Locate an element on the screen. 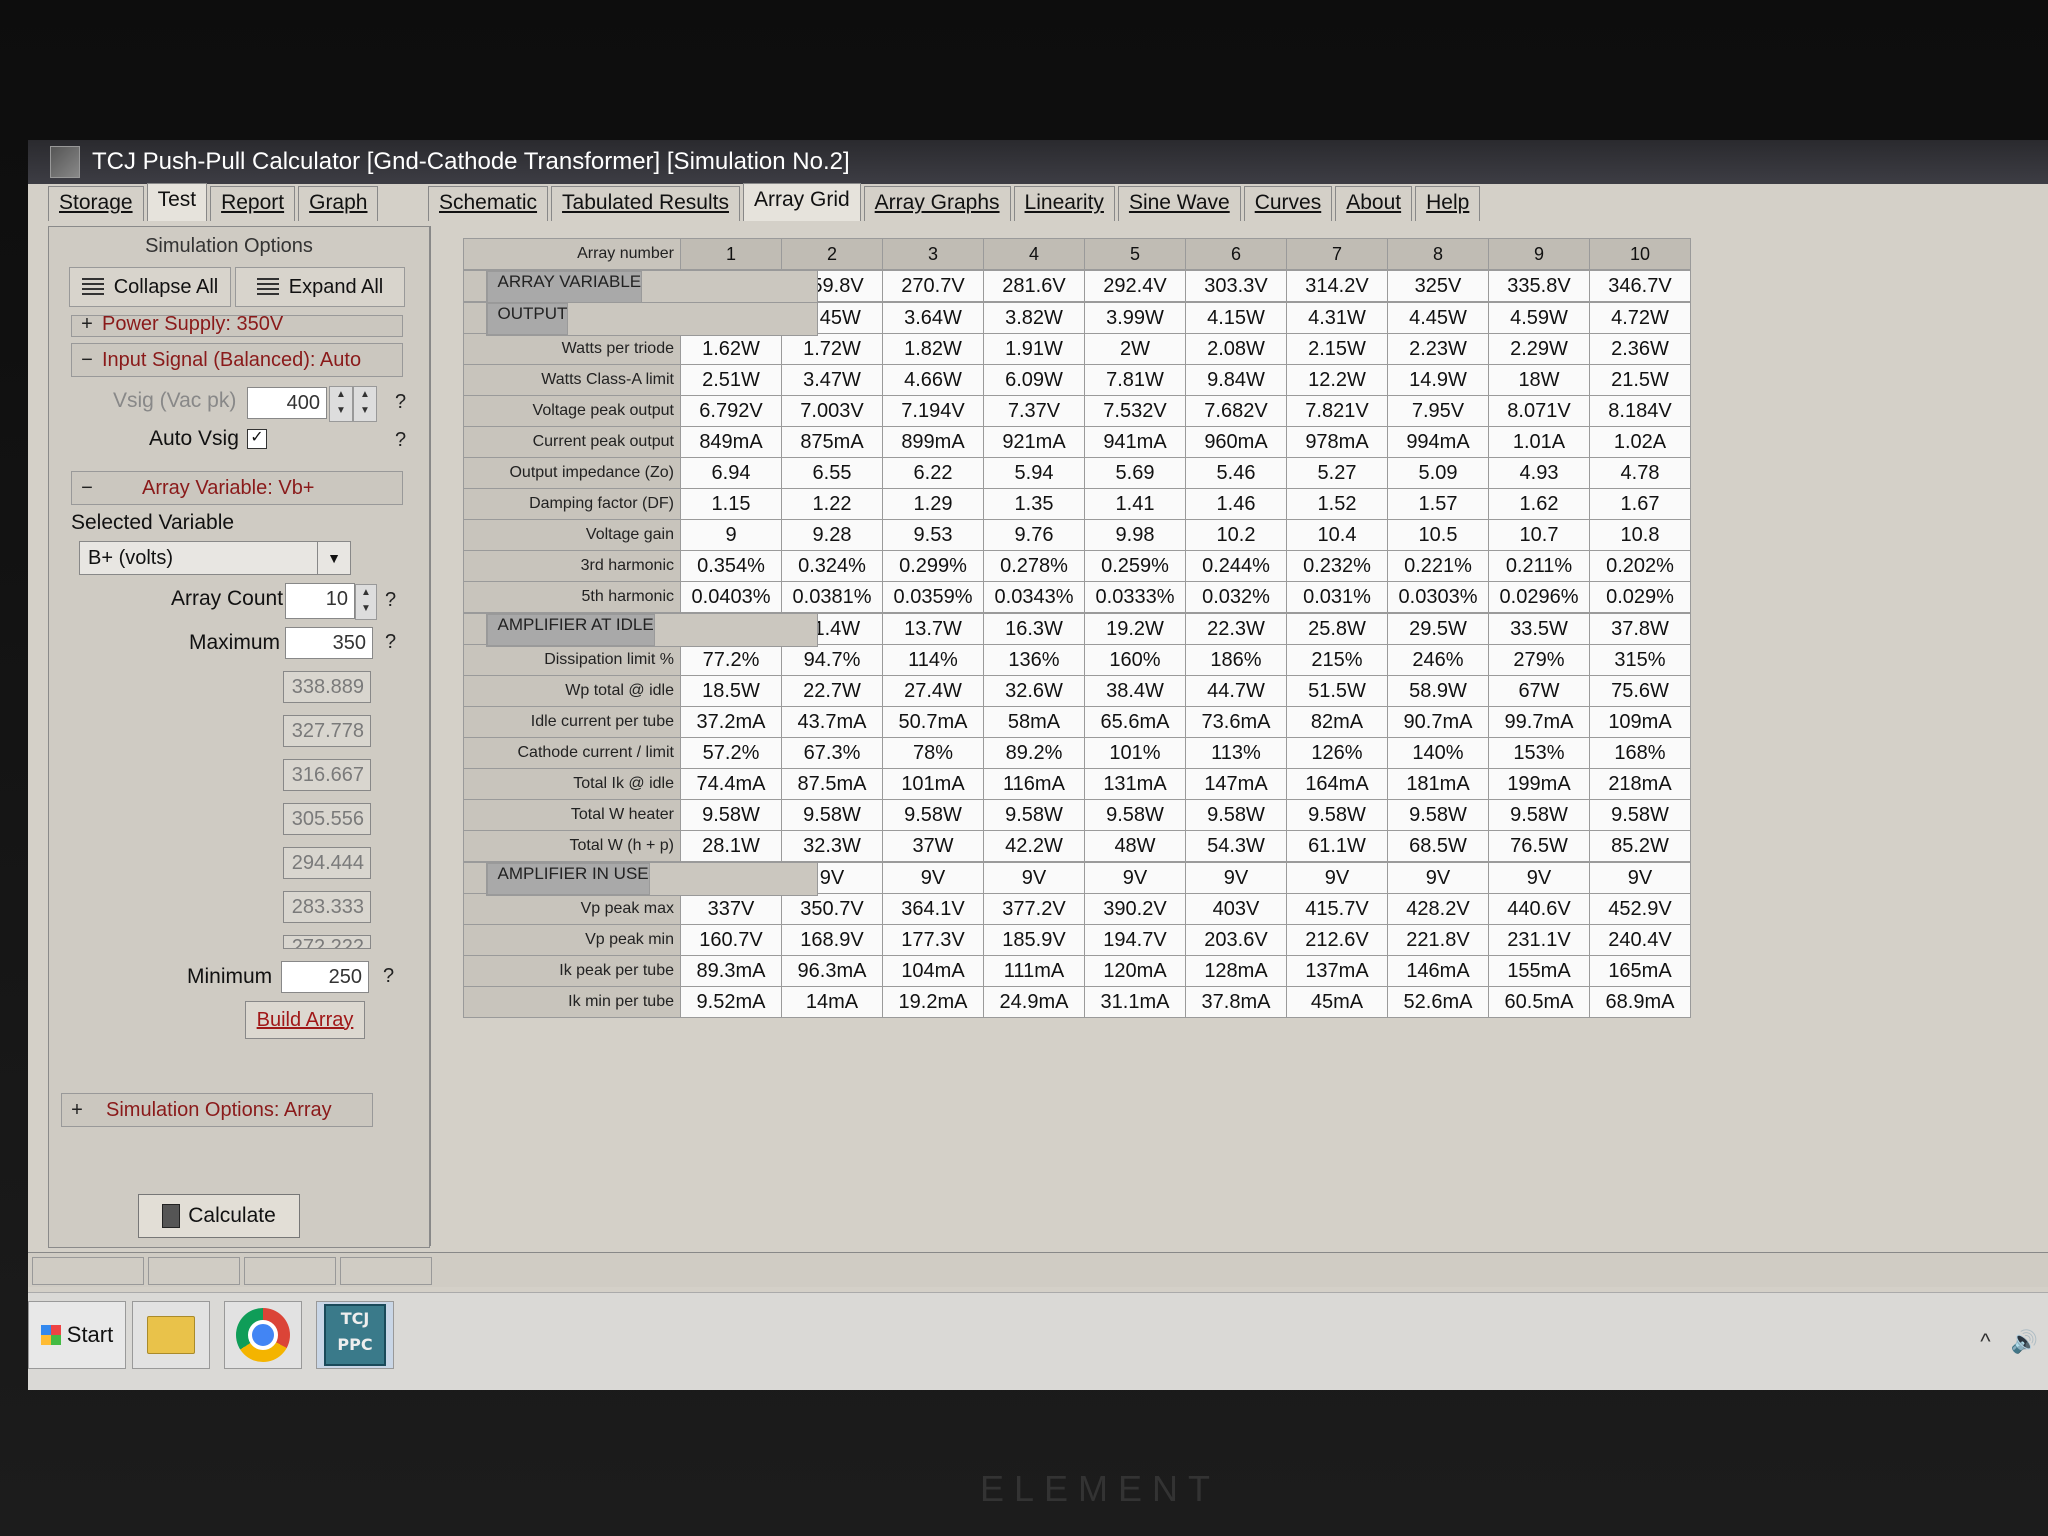  table-cell: 2.29W is located at coordinates (1539, 349).